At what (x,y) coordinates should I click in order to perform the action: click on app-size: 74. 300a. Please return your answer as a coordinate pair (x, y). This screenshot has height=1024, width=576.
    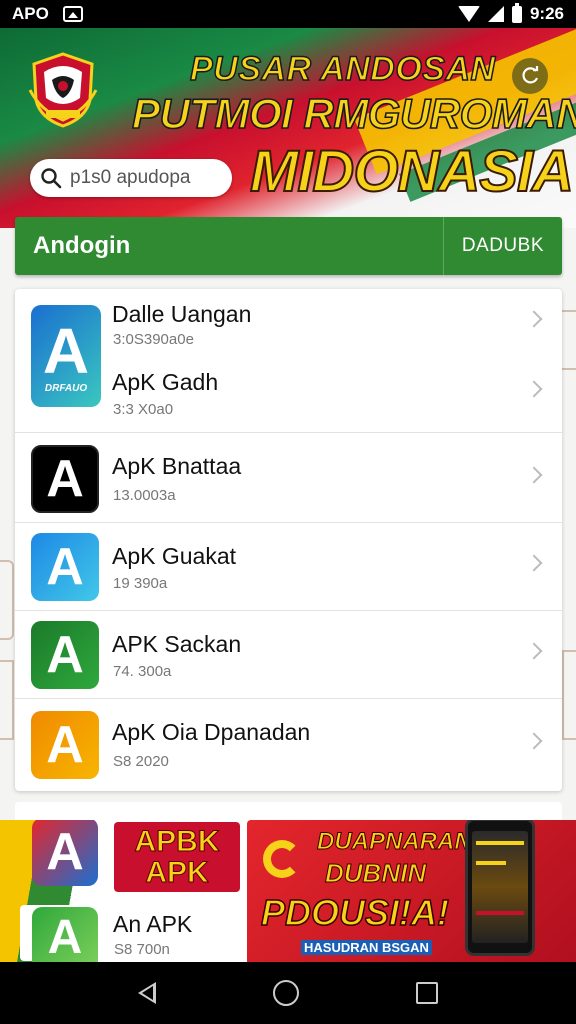
    Looking at the image, I should click on (142, 671).